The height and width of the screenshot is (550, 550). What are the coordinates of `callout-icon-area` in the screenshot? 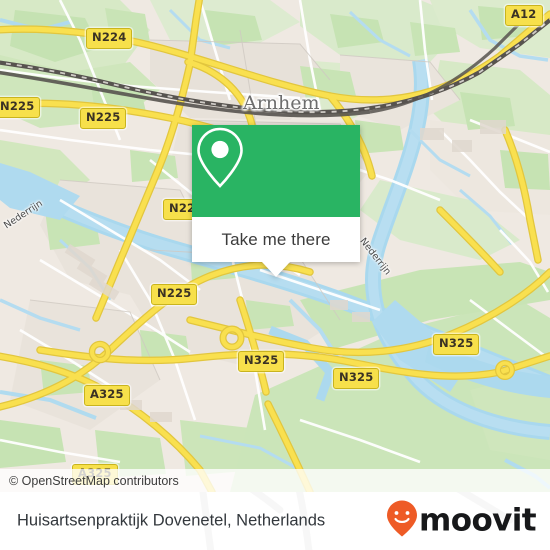 It's located at (276, 171).